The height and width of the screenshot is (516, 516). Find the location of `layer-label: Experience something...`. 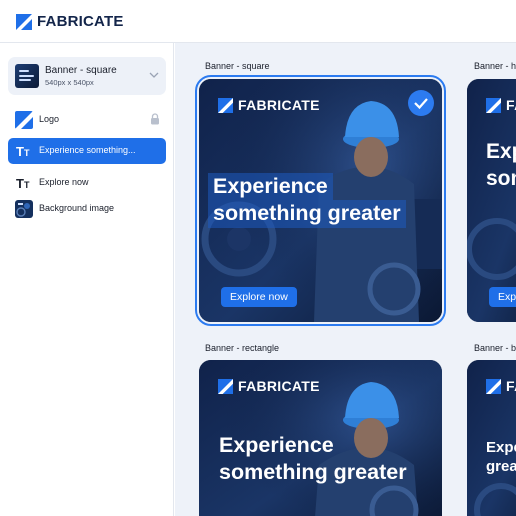

layer-label: Experience something... is located at coordinates (87, 150).